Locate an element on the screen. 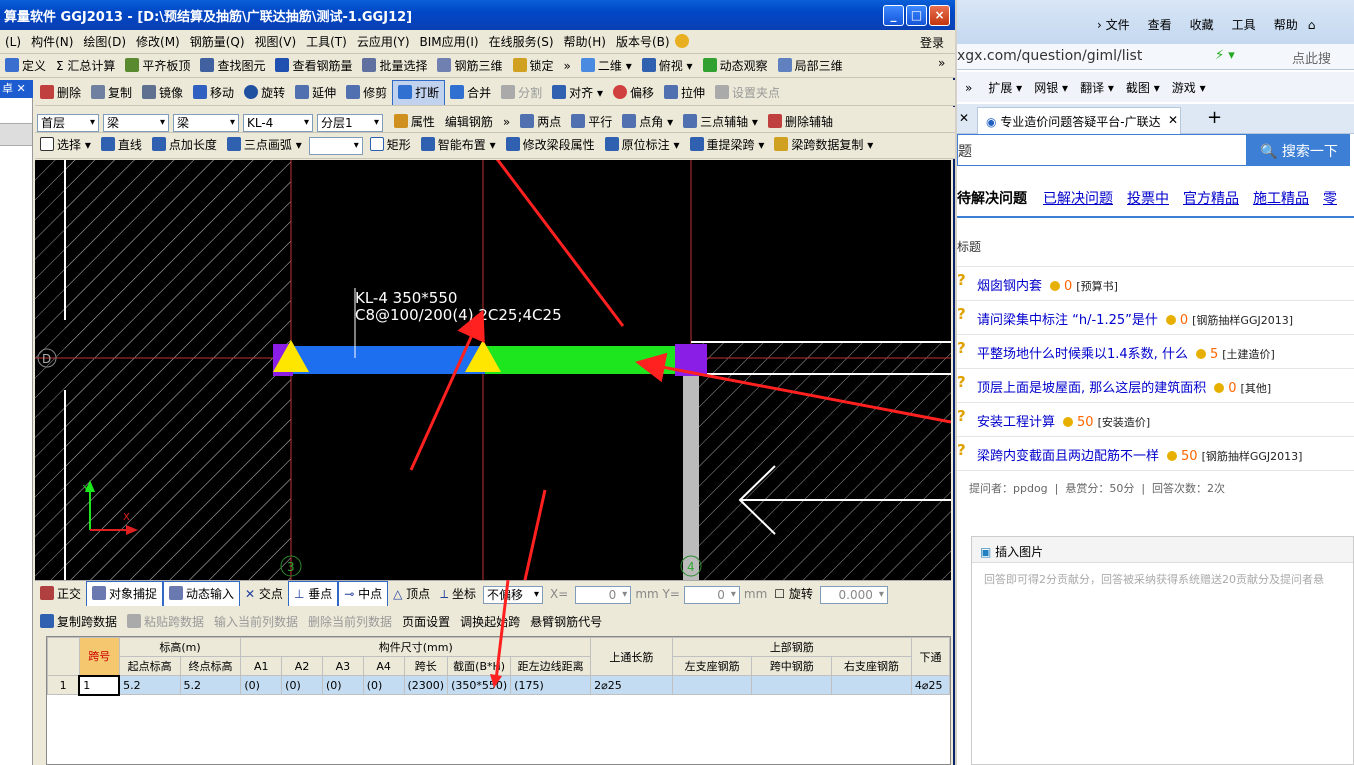 Image resolution: width=1354 pixels, height=765 pixels. menu-item: 绘图(D) is located at coordinates (104, 41).